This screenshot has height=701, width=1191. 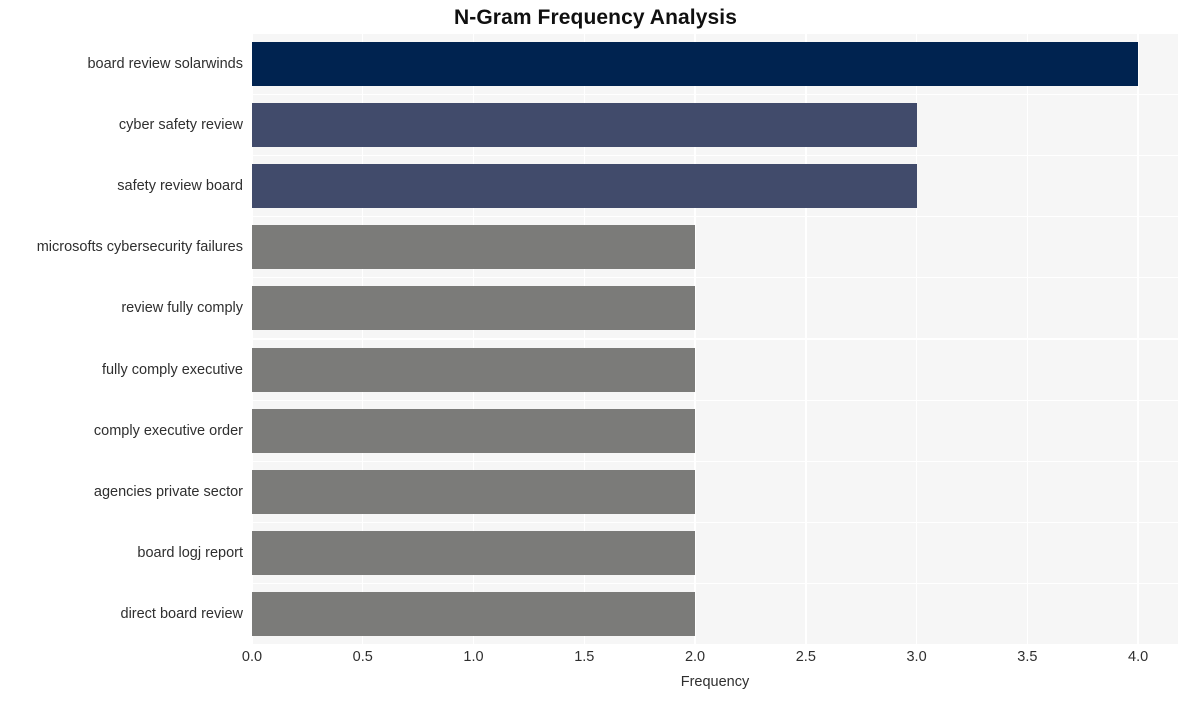 I want to click on x-axis-tick-label: 1.0, so click(x=473, y=657).